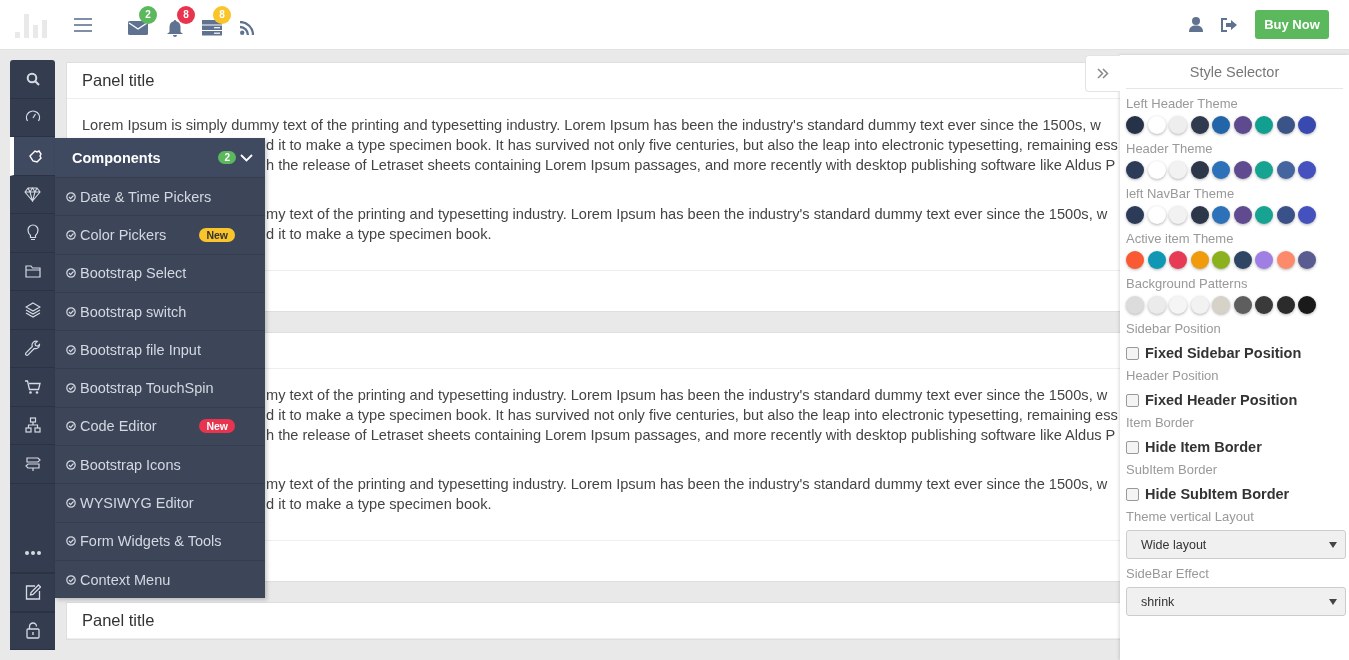  I want to click on section-label: Header Theme, so click(1170, 148).